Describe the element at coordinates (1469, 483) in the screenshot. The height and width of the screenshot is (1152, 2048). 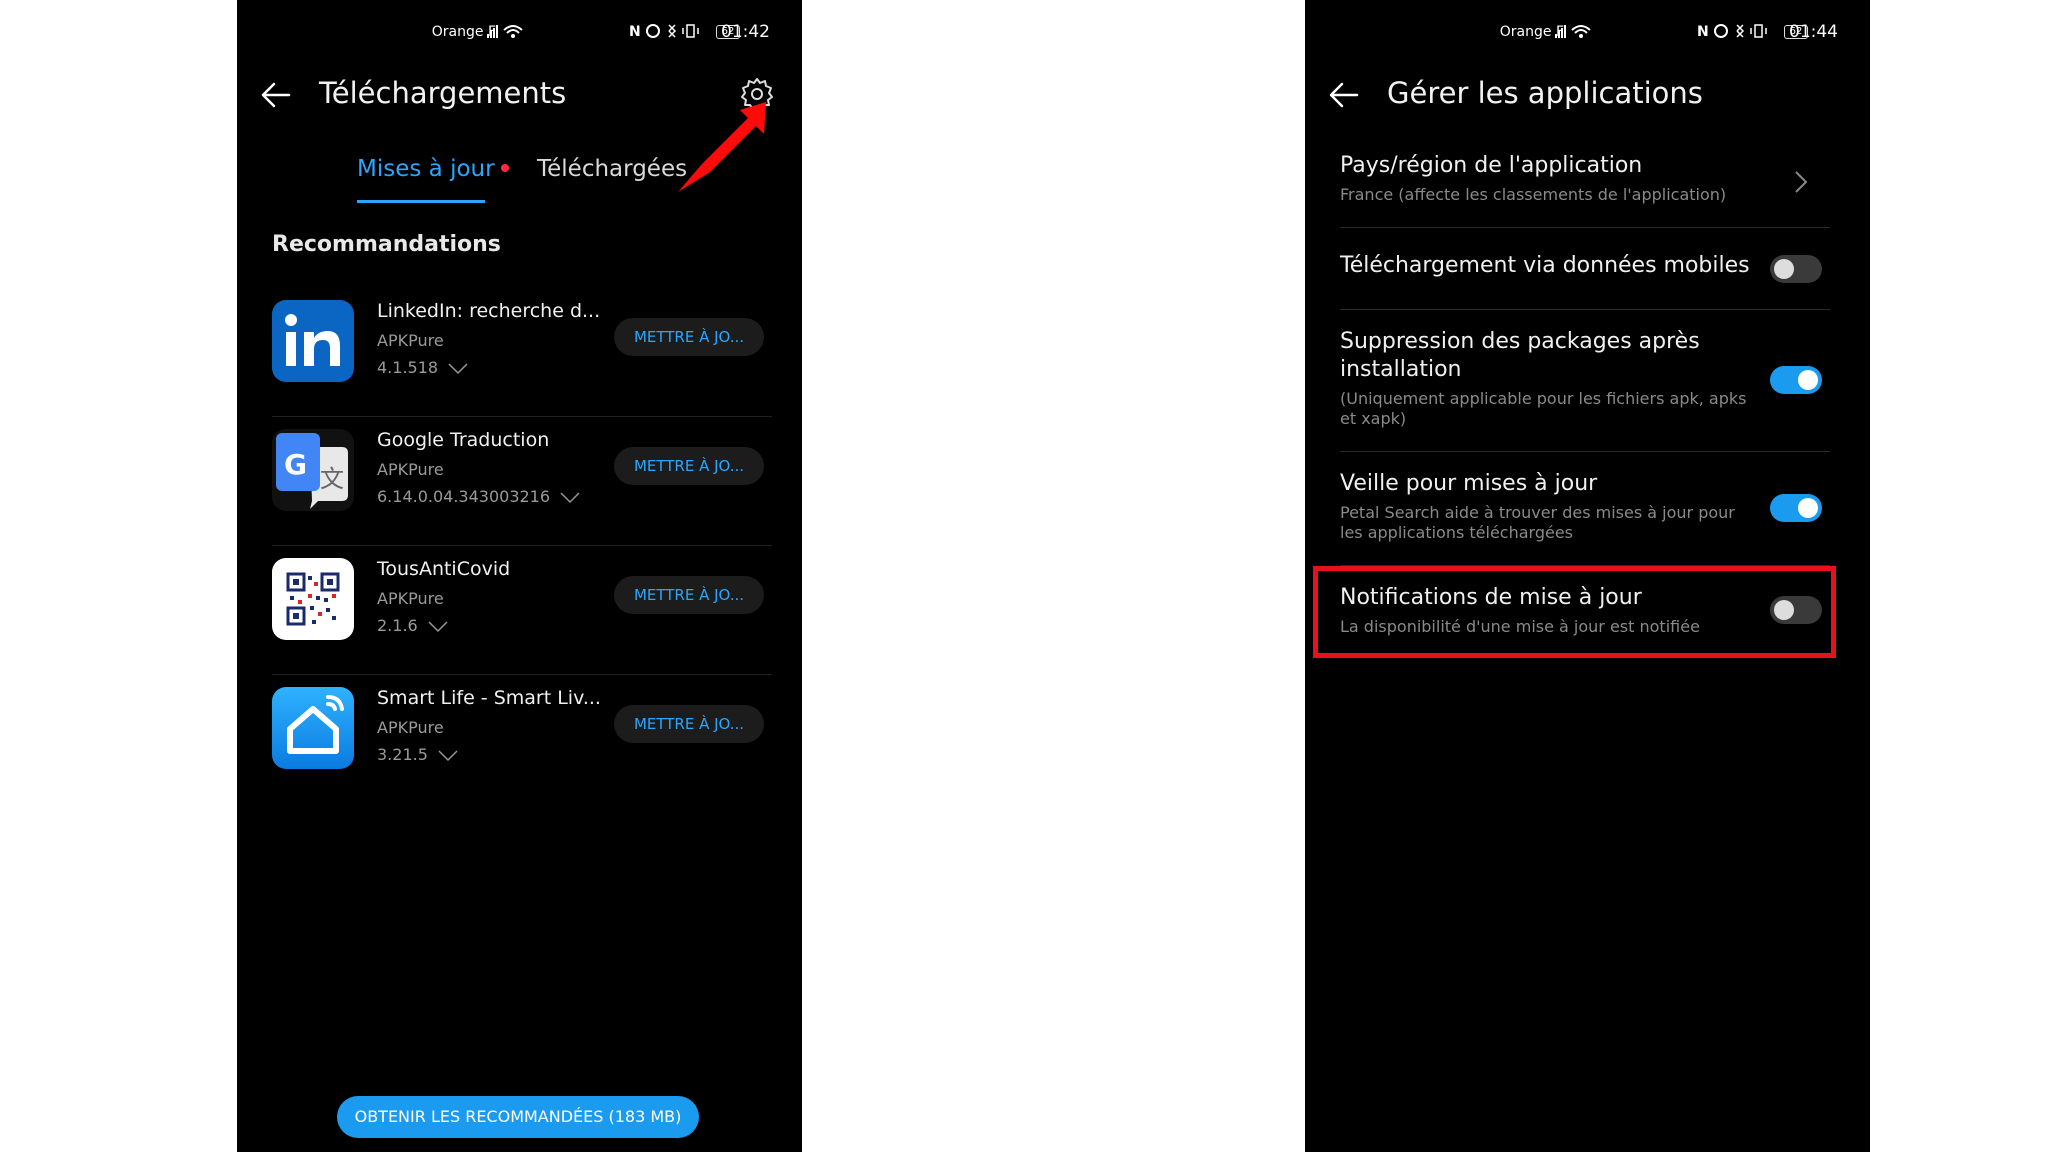
I see `setting-title: Veille pour mises à jour` at that location.